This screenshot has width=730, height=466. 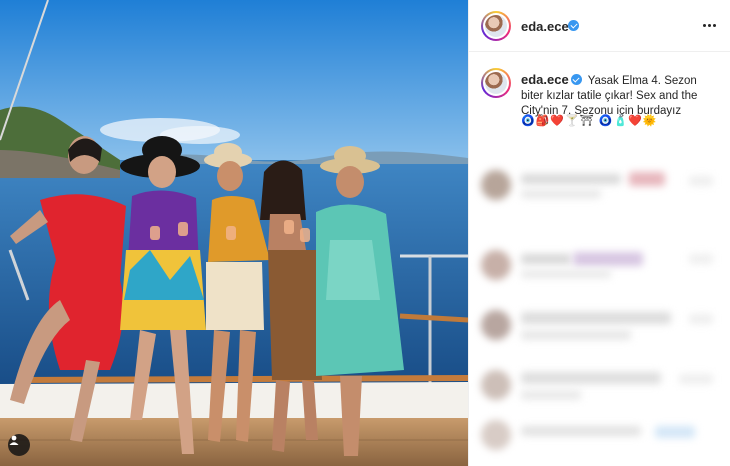 What do you see at coordinates (704, 25) in the screenshot?
I see `more-horizontal-icon` at bounding box center [704, 25].